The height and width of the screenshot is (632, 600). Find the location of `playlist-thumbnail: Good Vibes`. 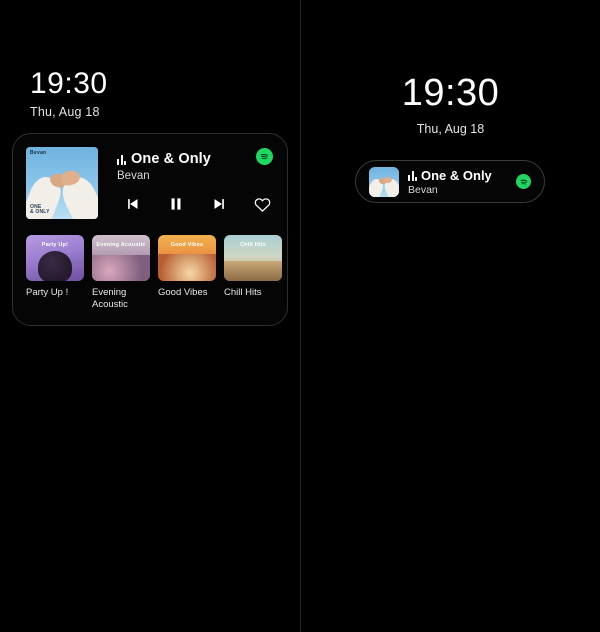

playlist-thumbnail: Good Vibes is located at coordinates (187, 258).